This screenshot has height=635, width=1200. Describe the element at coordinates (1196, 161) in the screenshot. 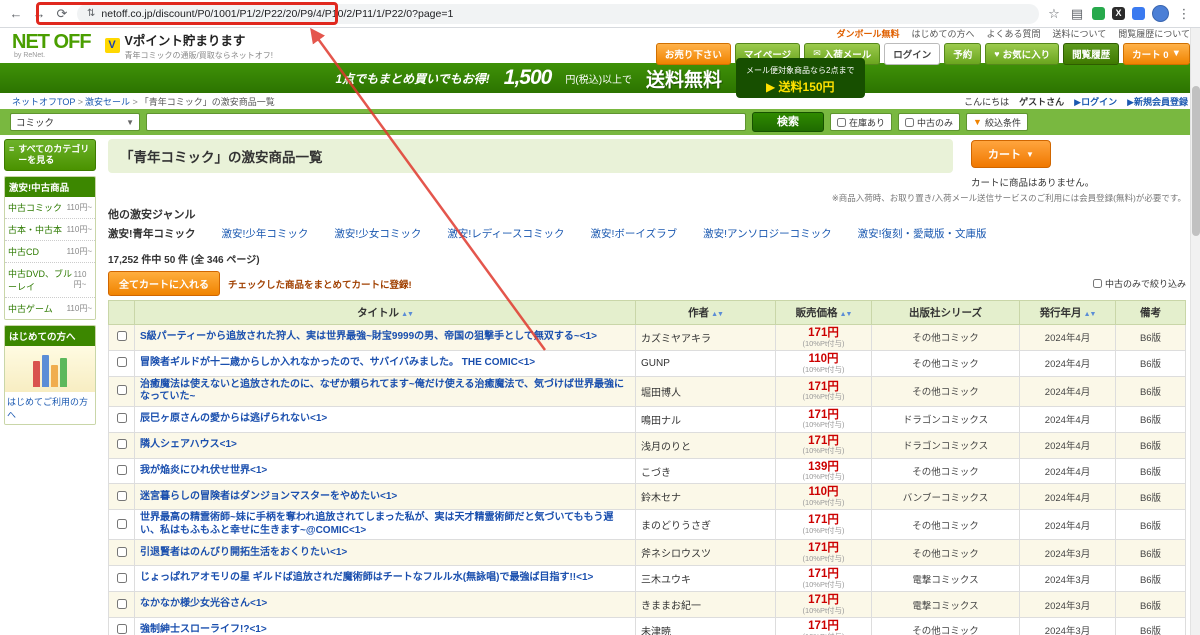

I see `scrollbar-thumb` at that location.